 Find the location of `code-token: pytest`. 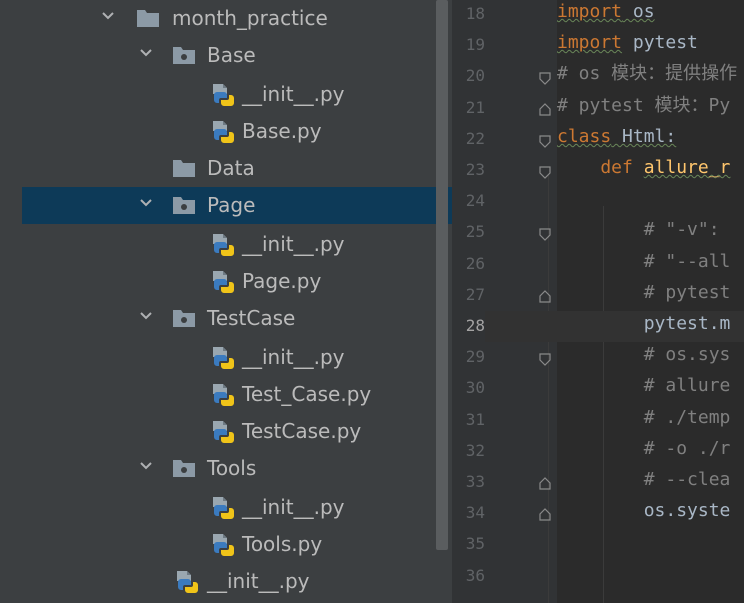

code-token: pytest is located at coordinates (660, 43).